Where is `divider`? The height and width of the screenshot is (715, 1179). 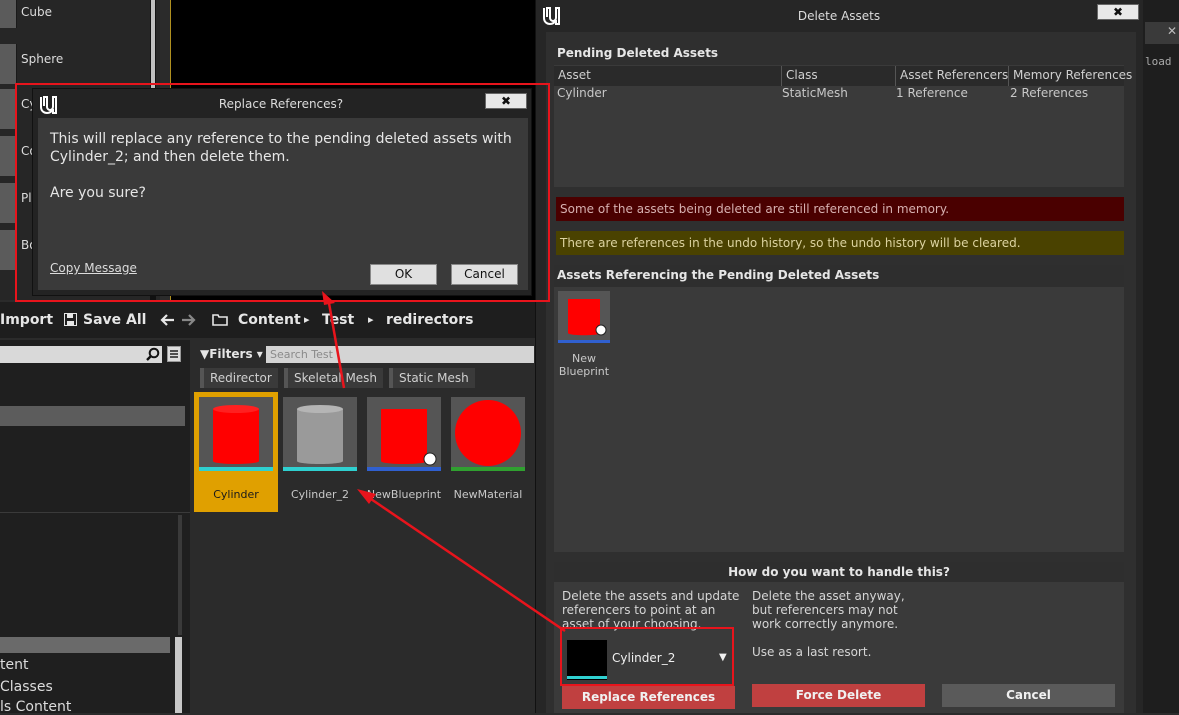 divider is located at coordinates (95, 512).